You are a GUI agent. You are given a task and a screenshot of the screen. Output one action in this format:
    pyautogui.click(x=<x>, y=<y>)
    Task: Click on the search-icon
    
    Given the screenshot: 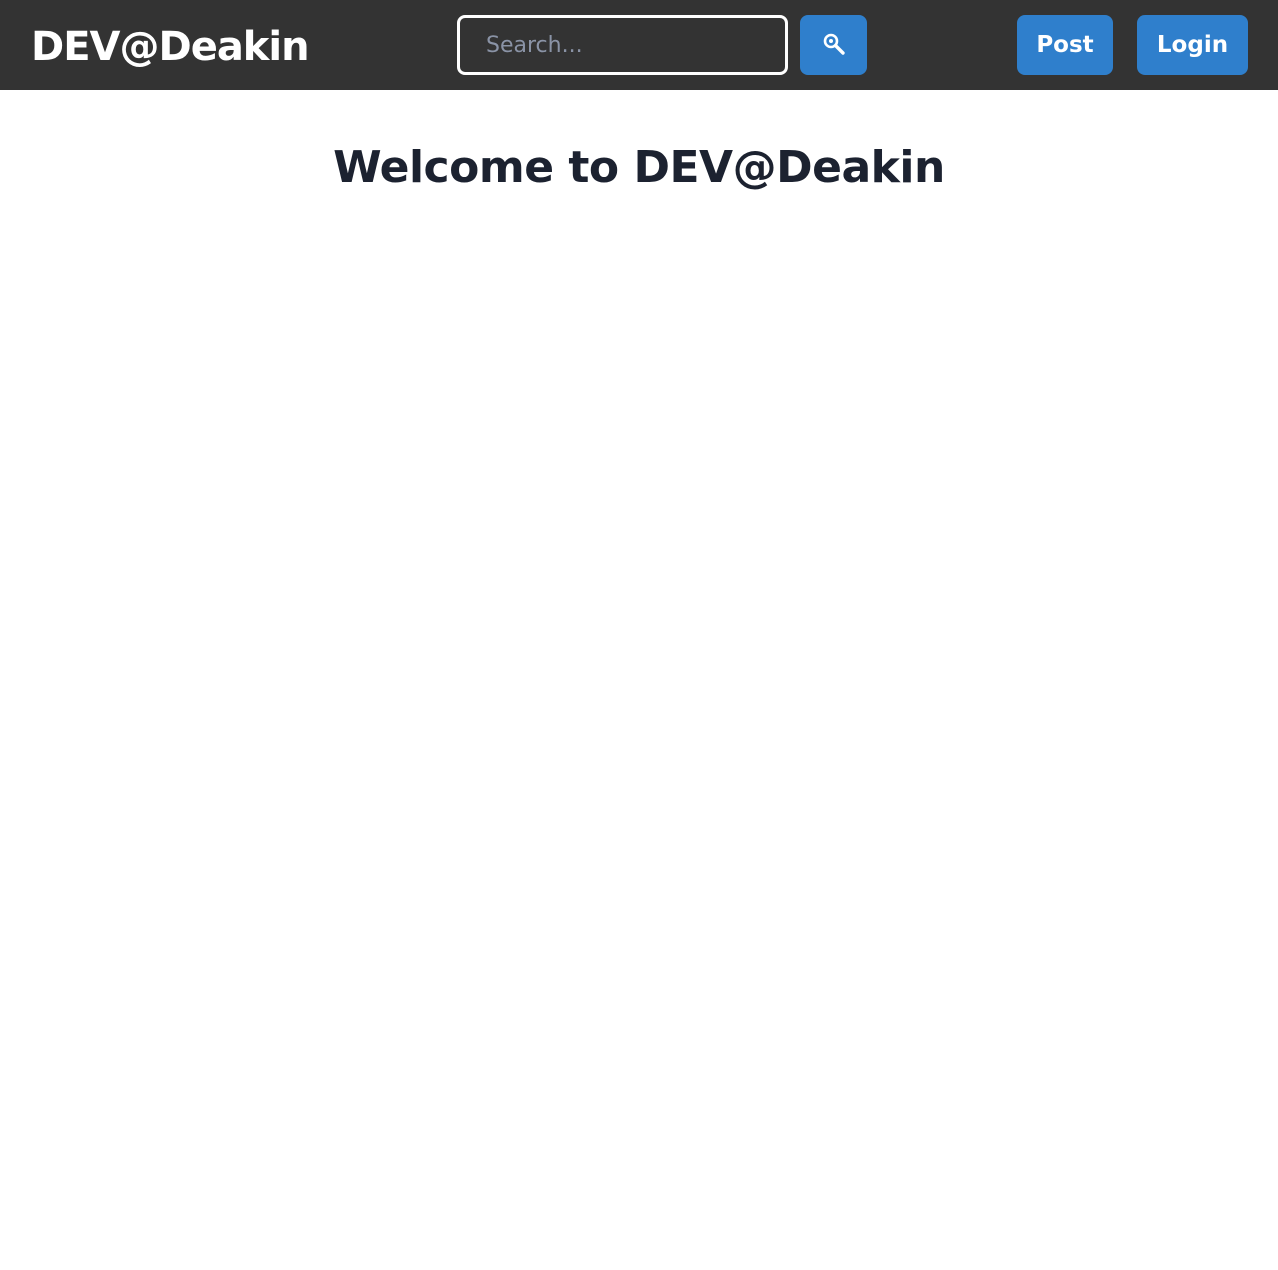 What is the action you would take?
    pyautogui.click(x=834, y=45)
    